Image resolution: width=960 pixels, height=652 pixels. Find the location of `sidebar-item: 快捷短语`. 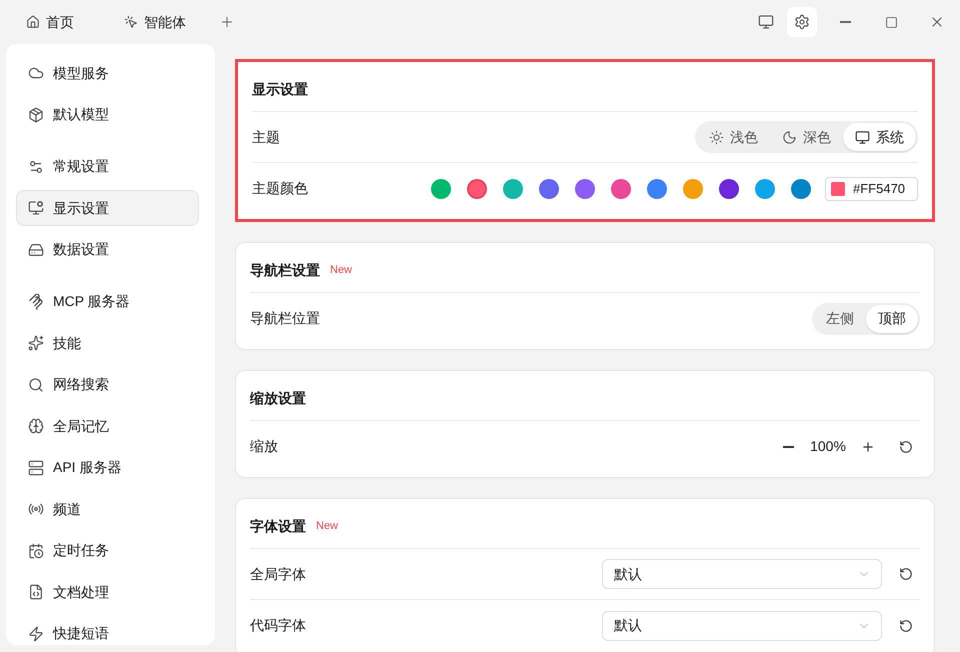

sidebar-item: 快捷短语 is located at coordinates (107, 634).